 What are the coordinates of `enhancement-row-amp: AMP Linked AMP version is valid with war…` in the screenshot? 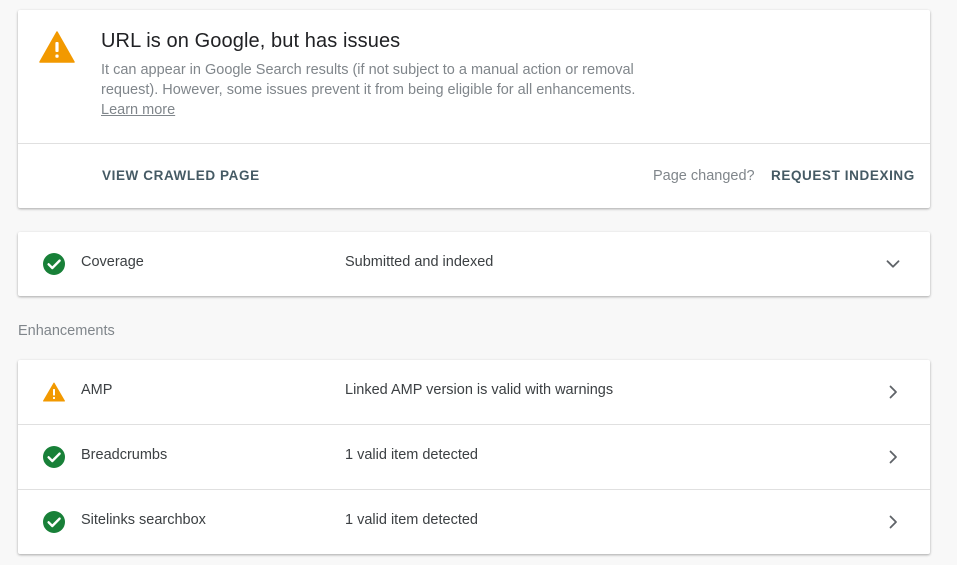 It's located at (474, 392).